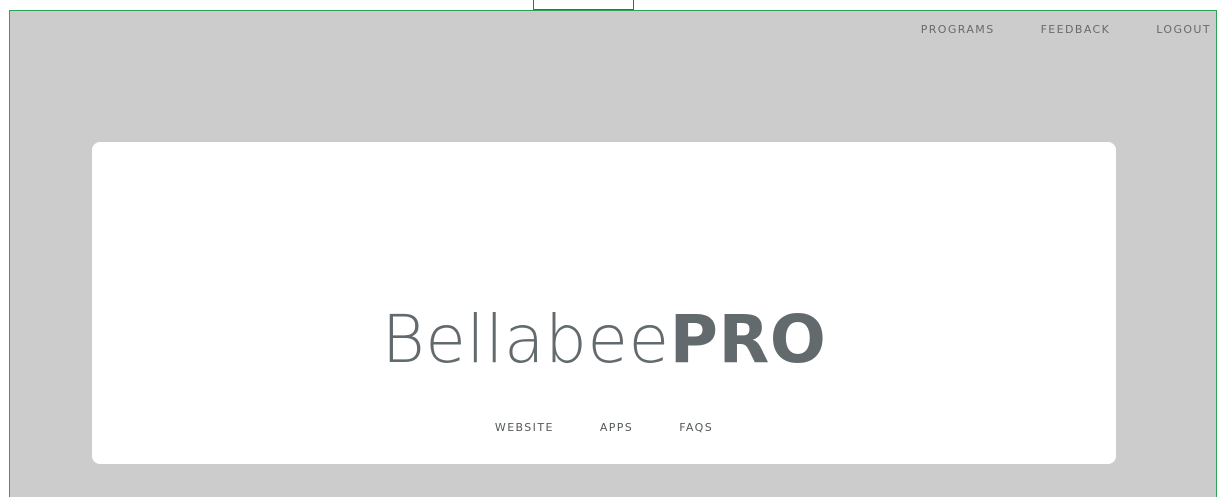 The height and width of the screenshot is (497, 1226). I want to click on link-website: WEBSITE, so click(524, 427).